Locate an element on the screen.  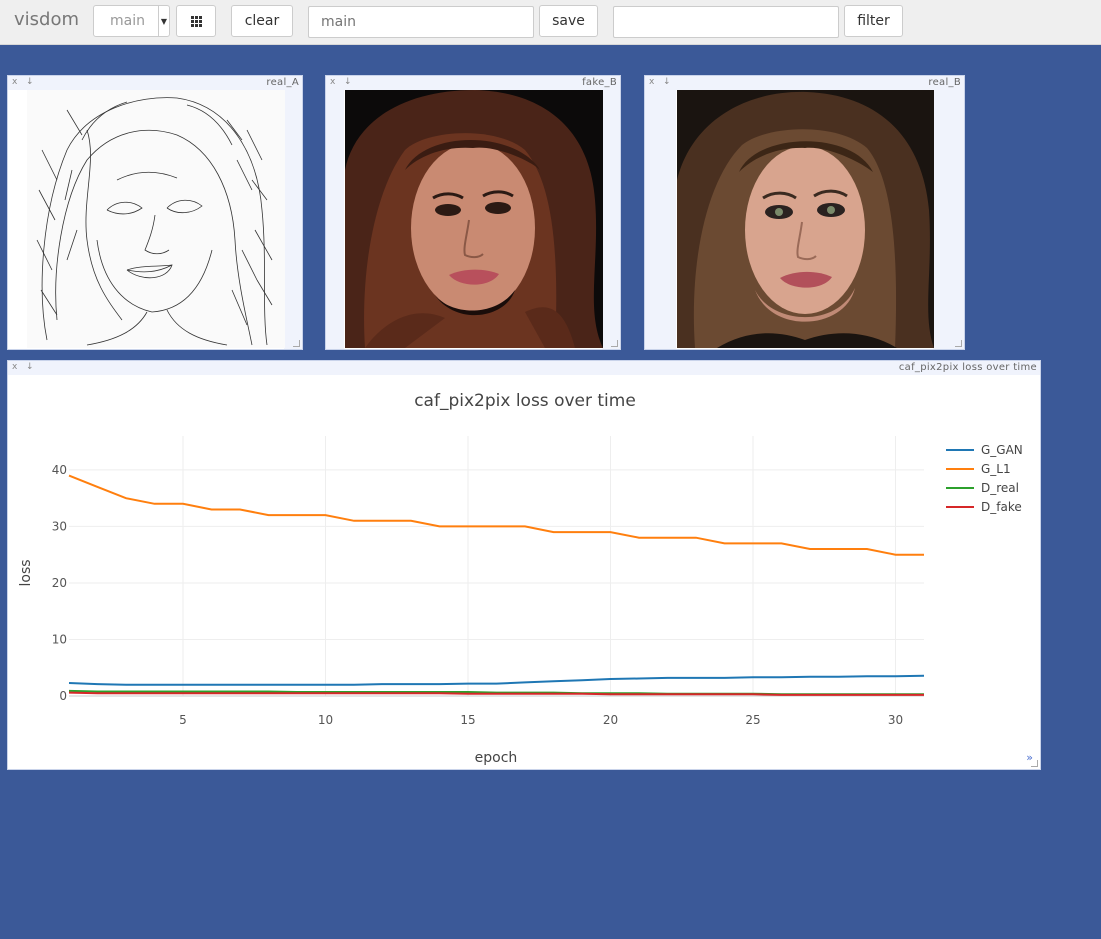
save-button: save is located at coordinates (568, 21).